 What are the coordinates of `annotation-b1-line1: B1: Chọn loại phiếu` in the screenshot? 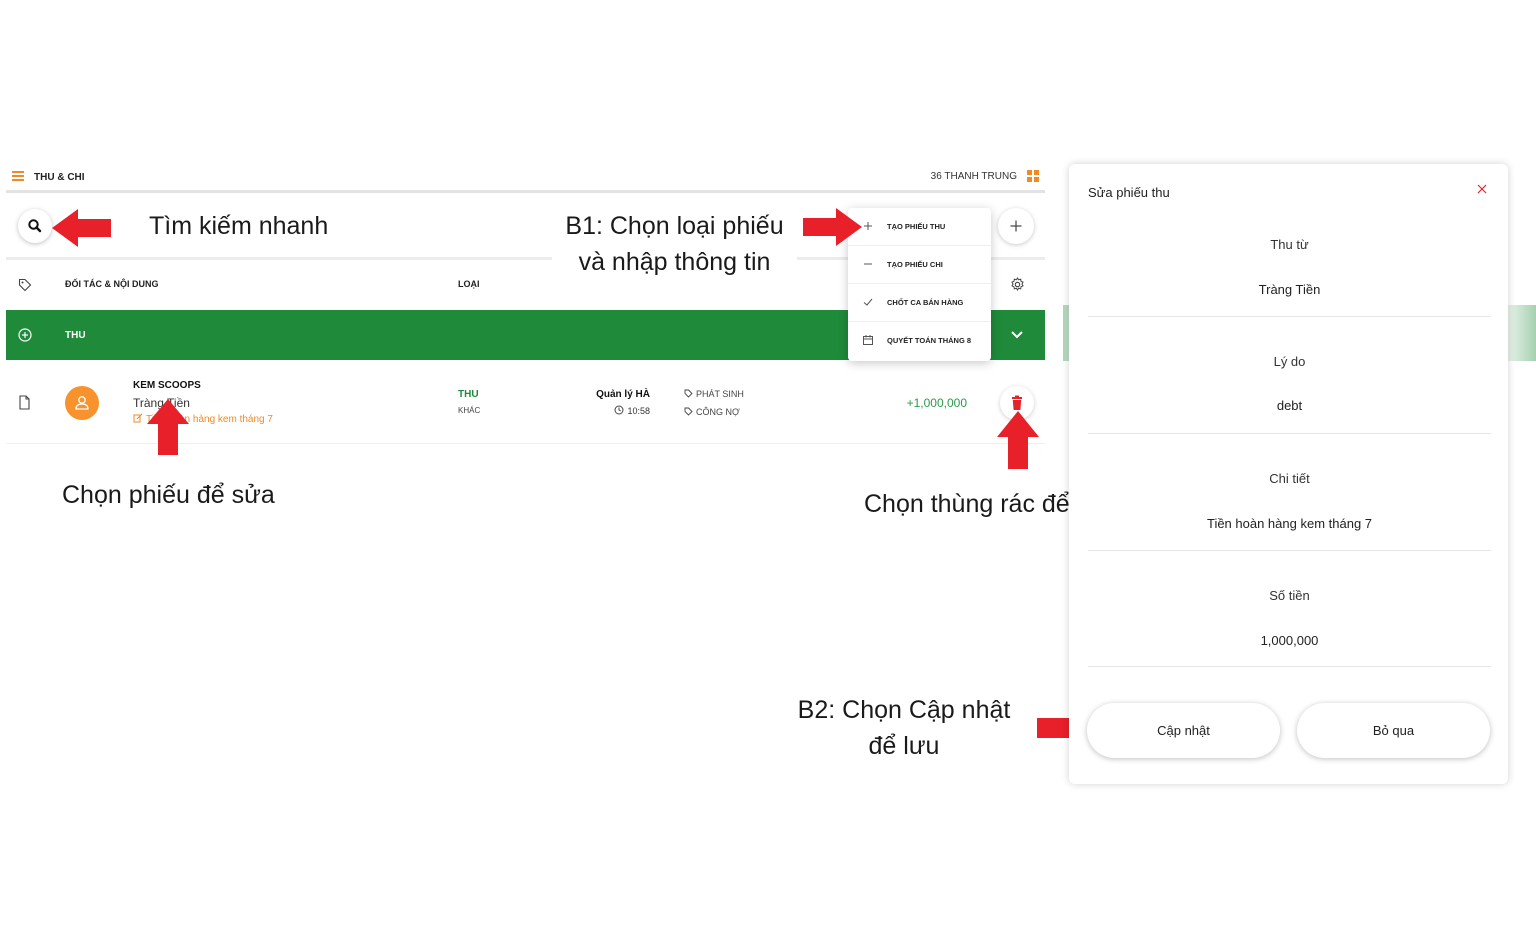 It's located at (674, 226).